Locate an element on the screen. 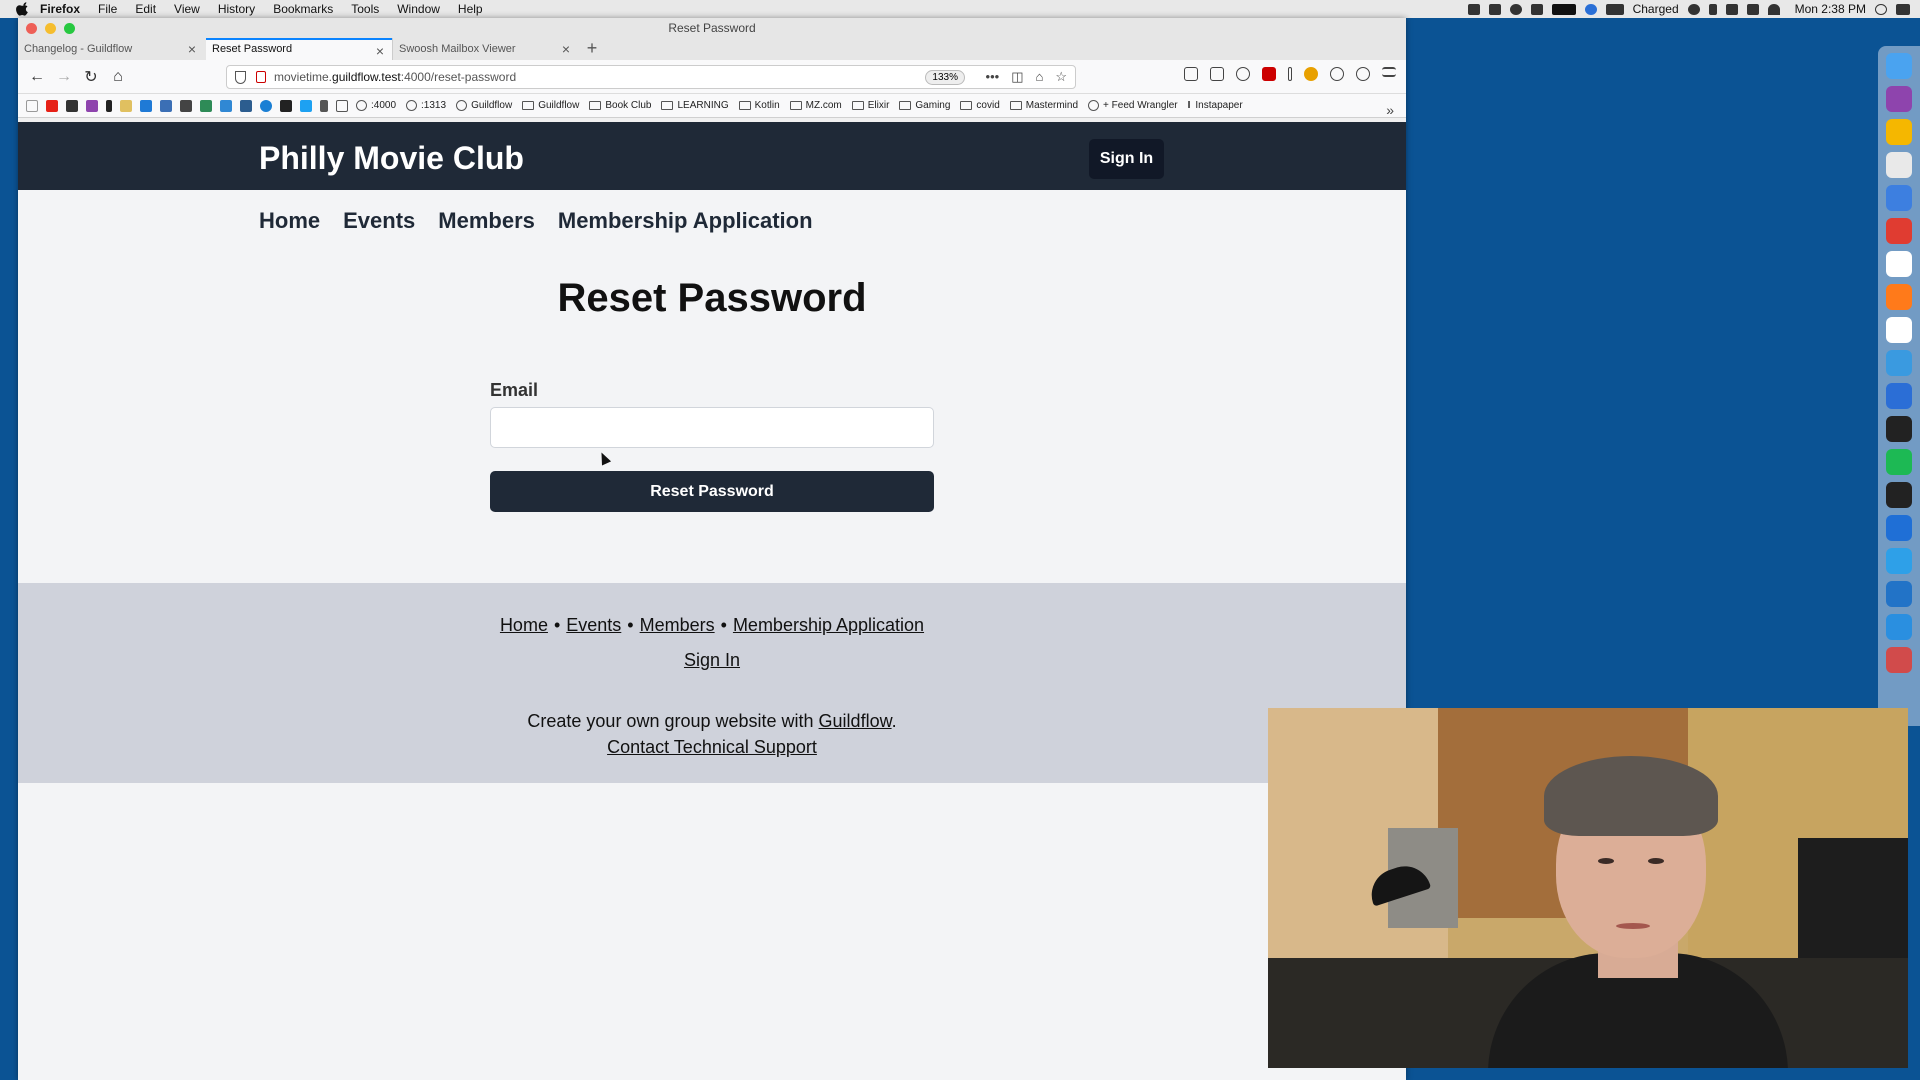 The height and width of the screenshot is (1080, 1920). readkit-icon is located at coordinates (1899, 330).